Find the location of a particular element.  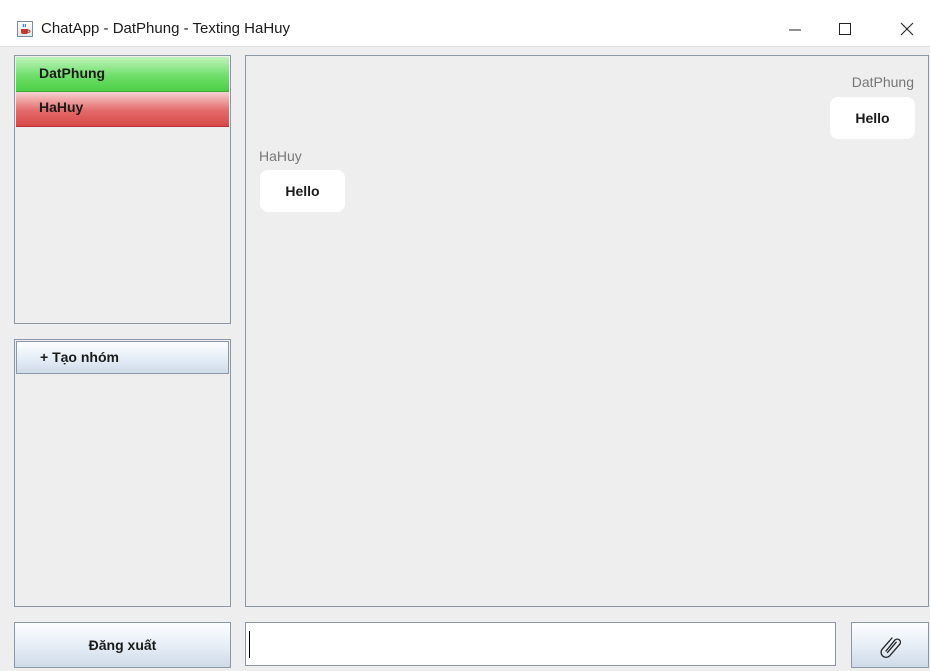

java-cup-icon is located at coordinates (25, 29).